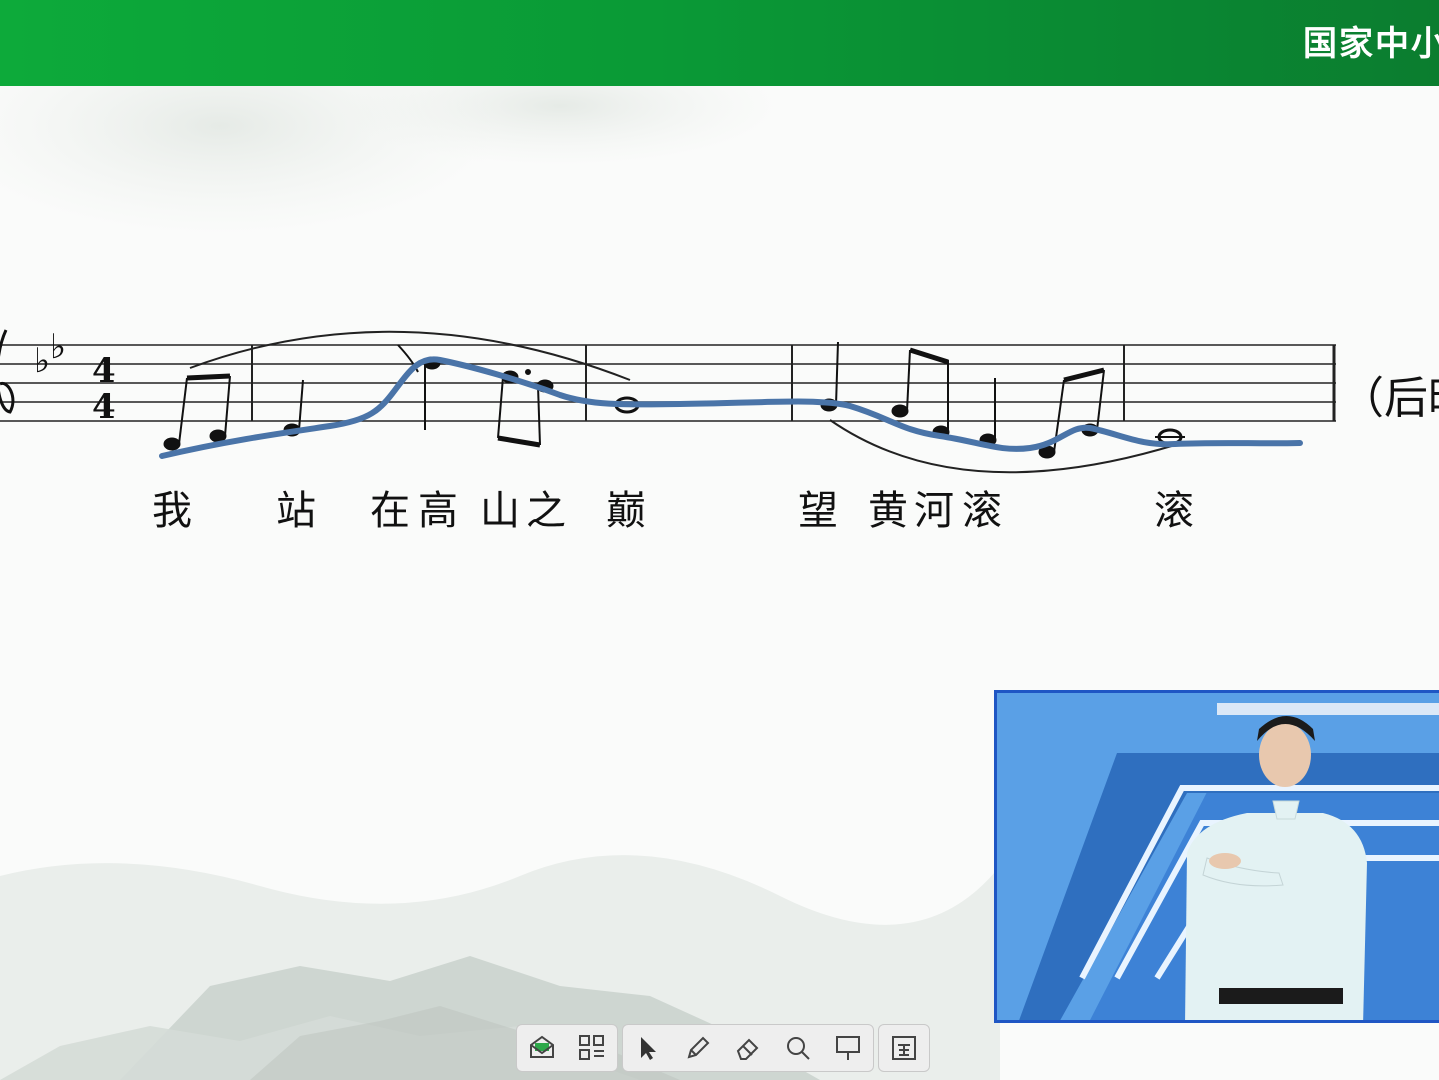 This screenshot has height=1080, width=1439. Describe the element at coordinates (172, 511) in the screenshot. I see `lyric-char: 我` at that location.